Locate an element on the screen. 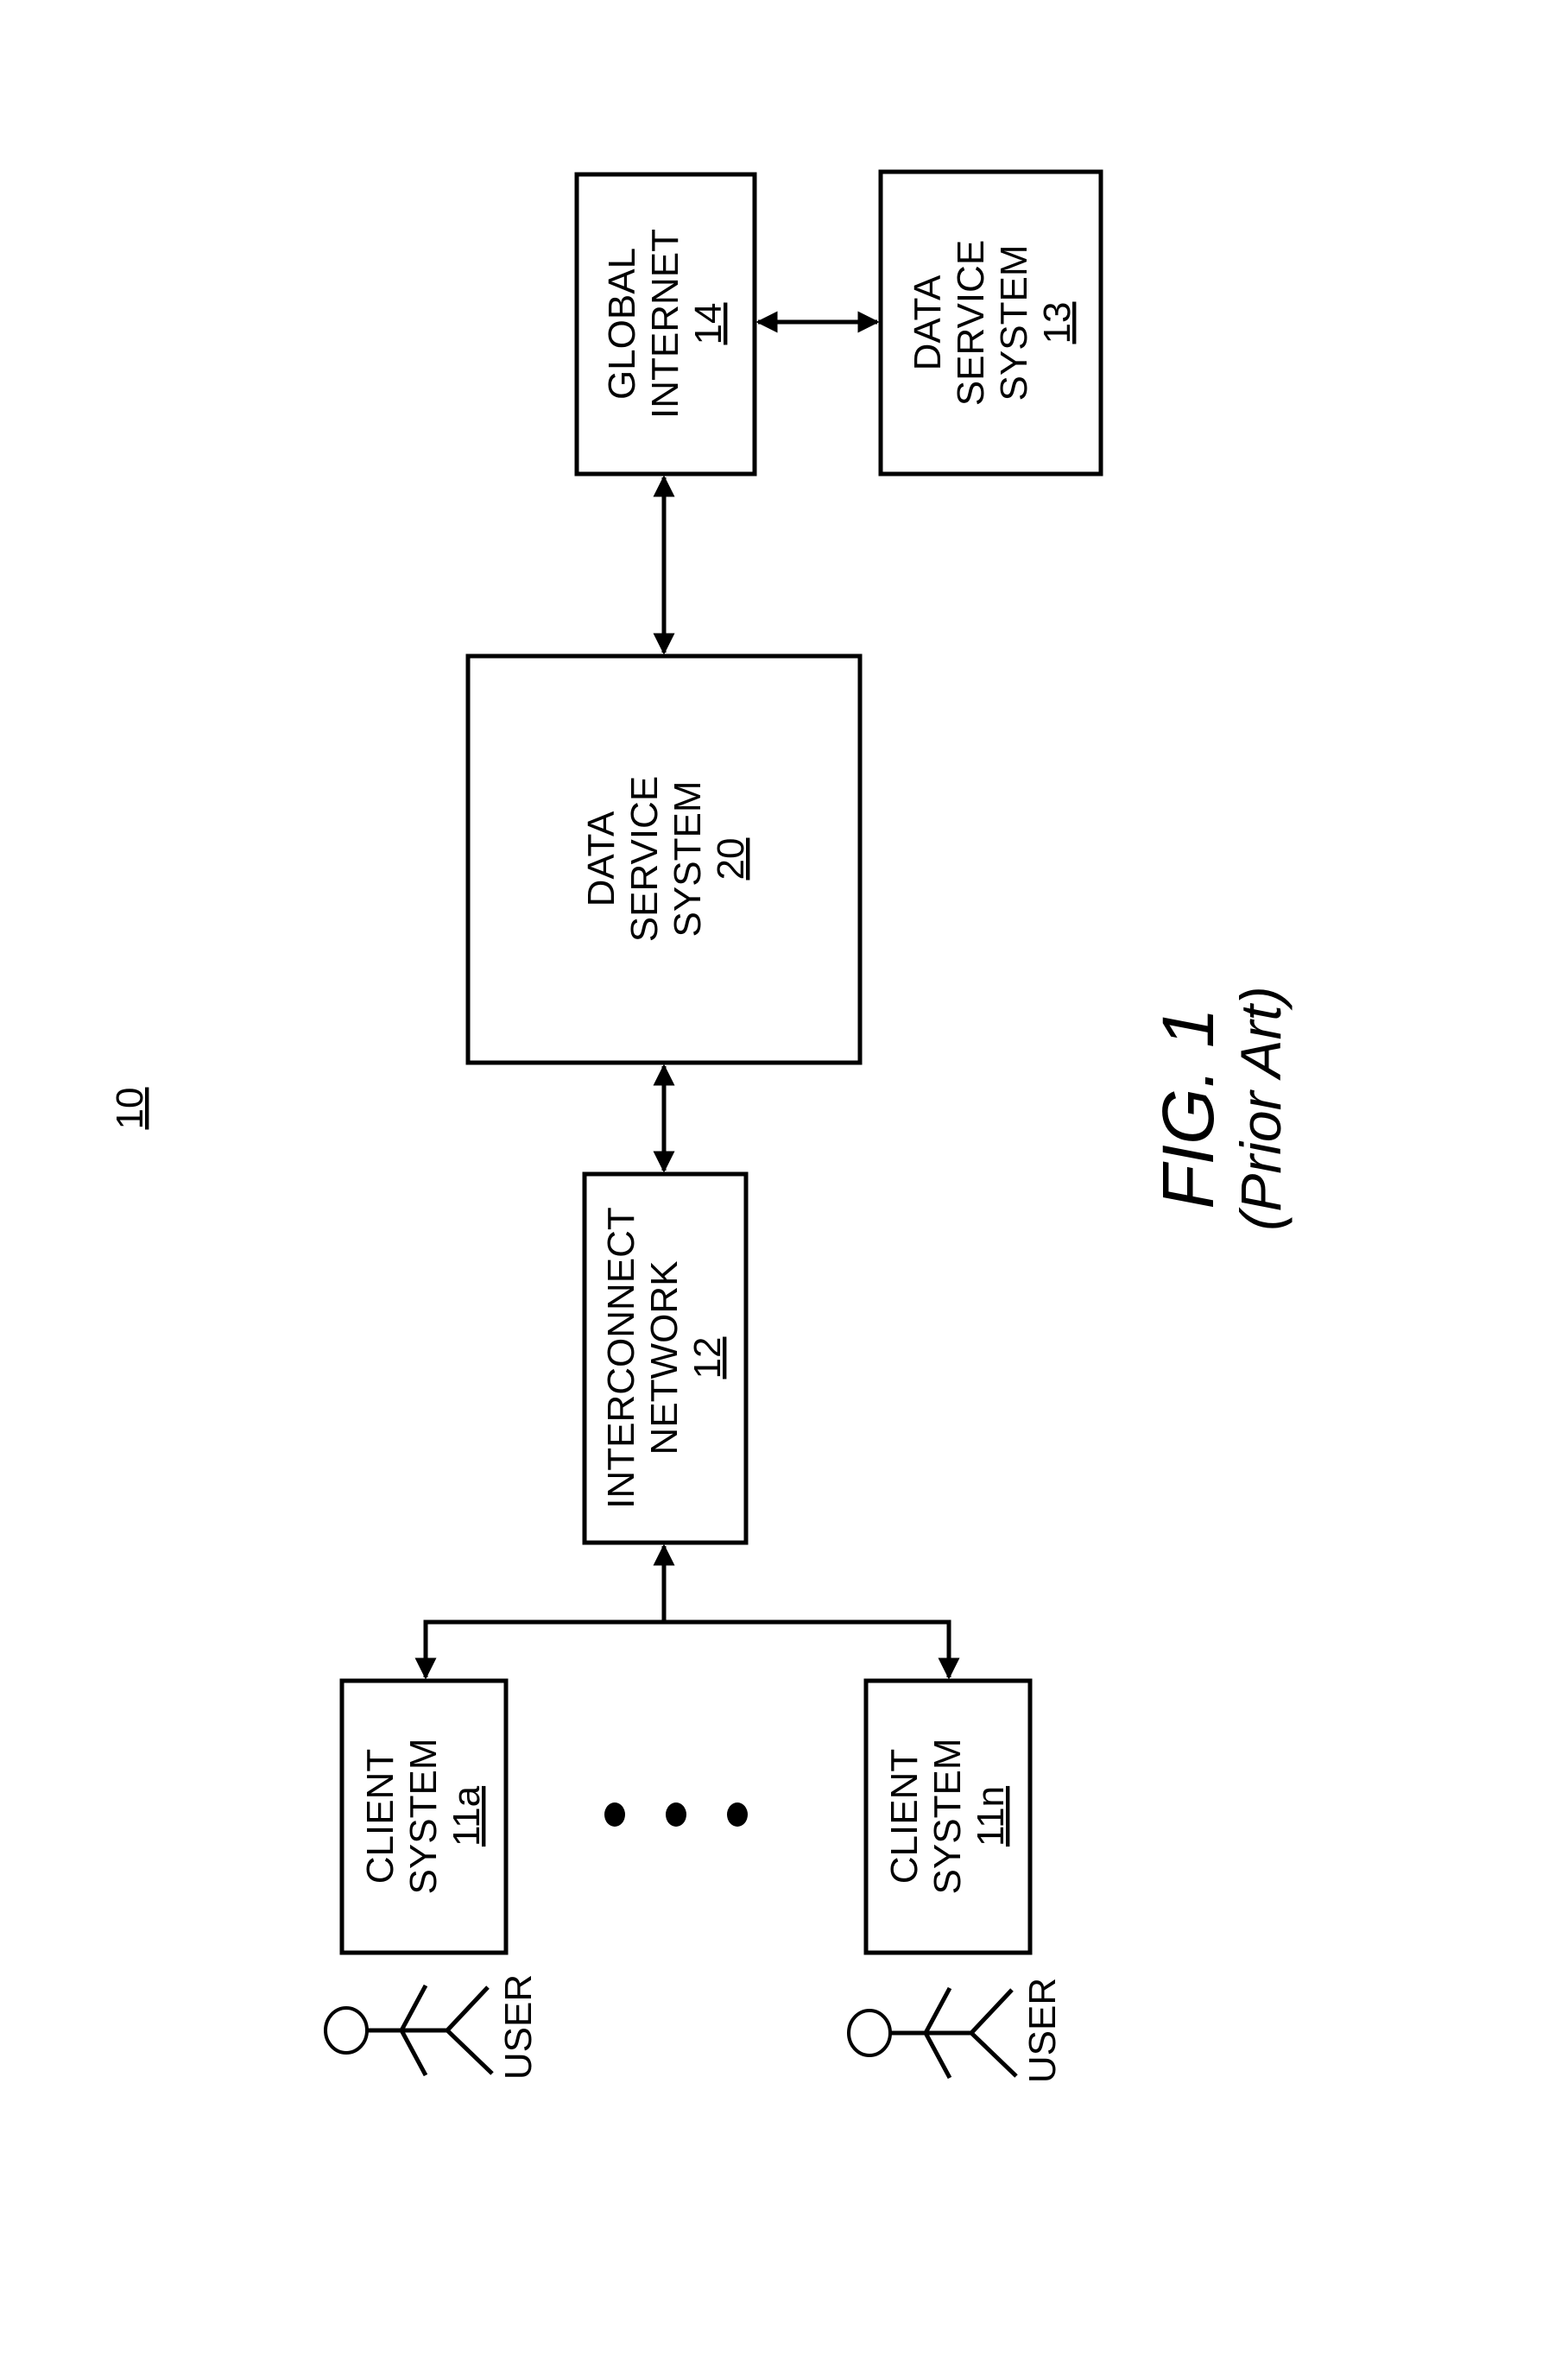 This screenshot has width=1555, height=2380. client-a-line1: CLIENT is located at coordinates (380, 1817).